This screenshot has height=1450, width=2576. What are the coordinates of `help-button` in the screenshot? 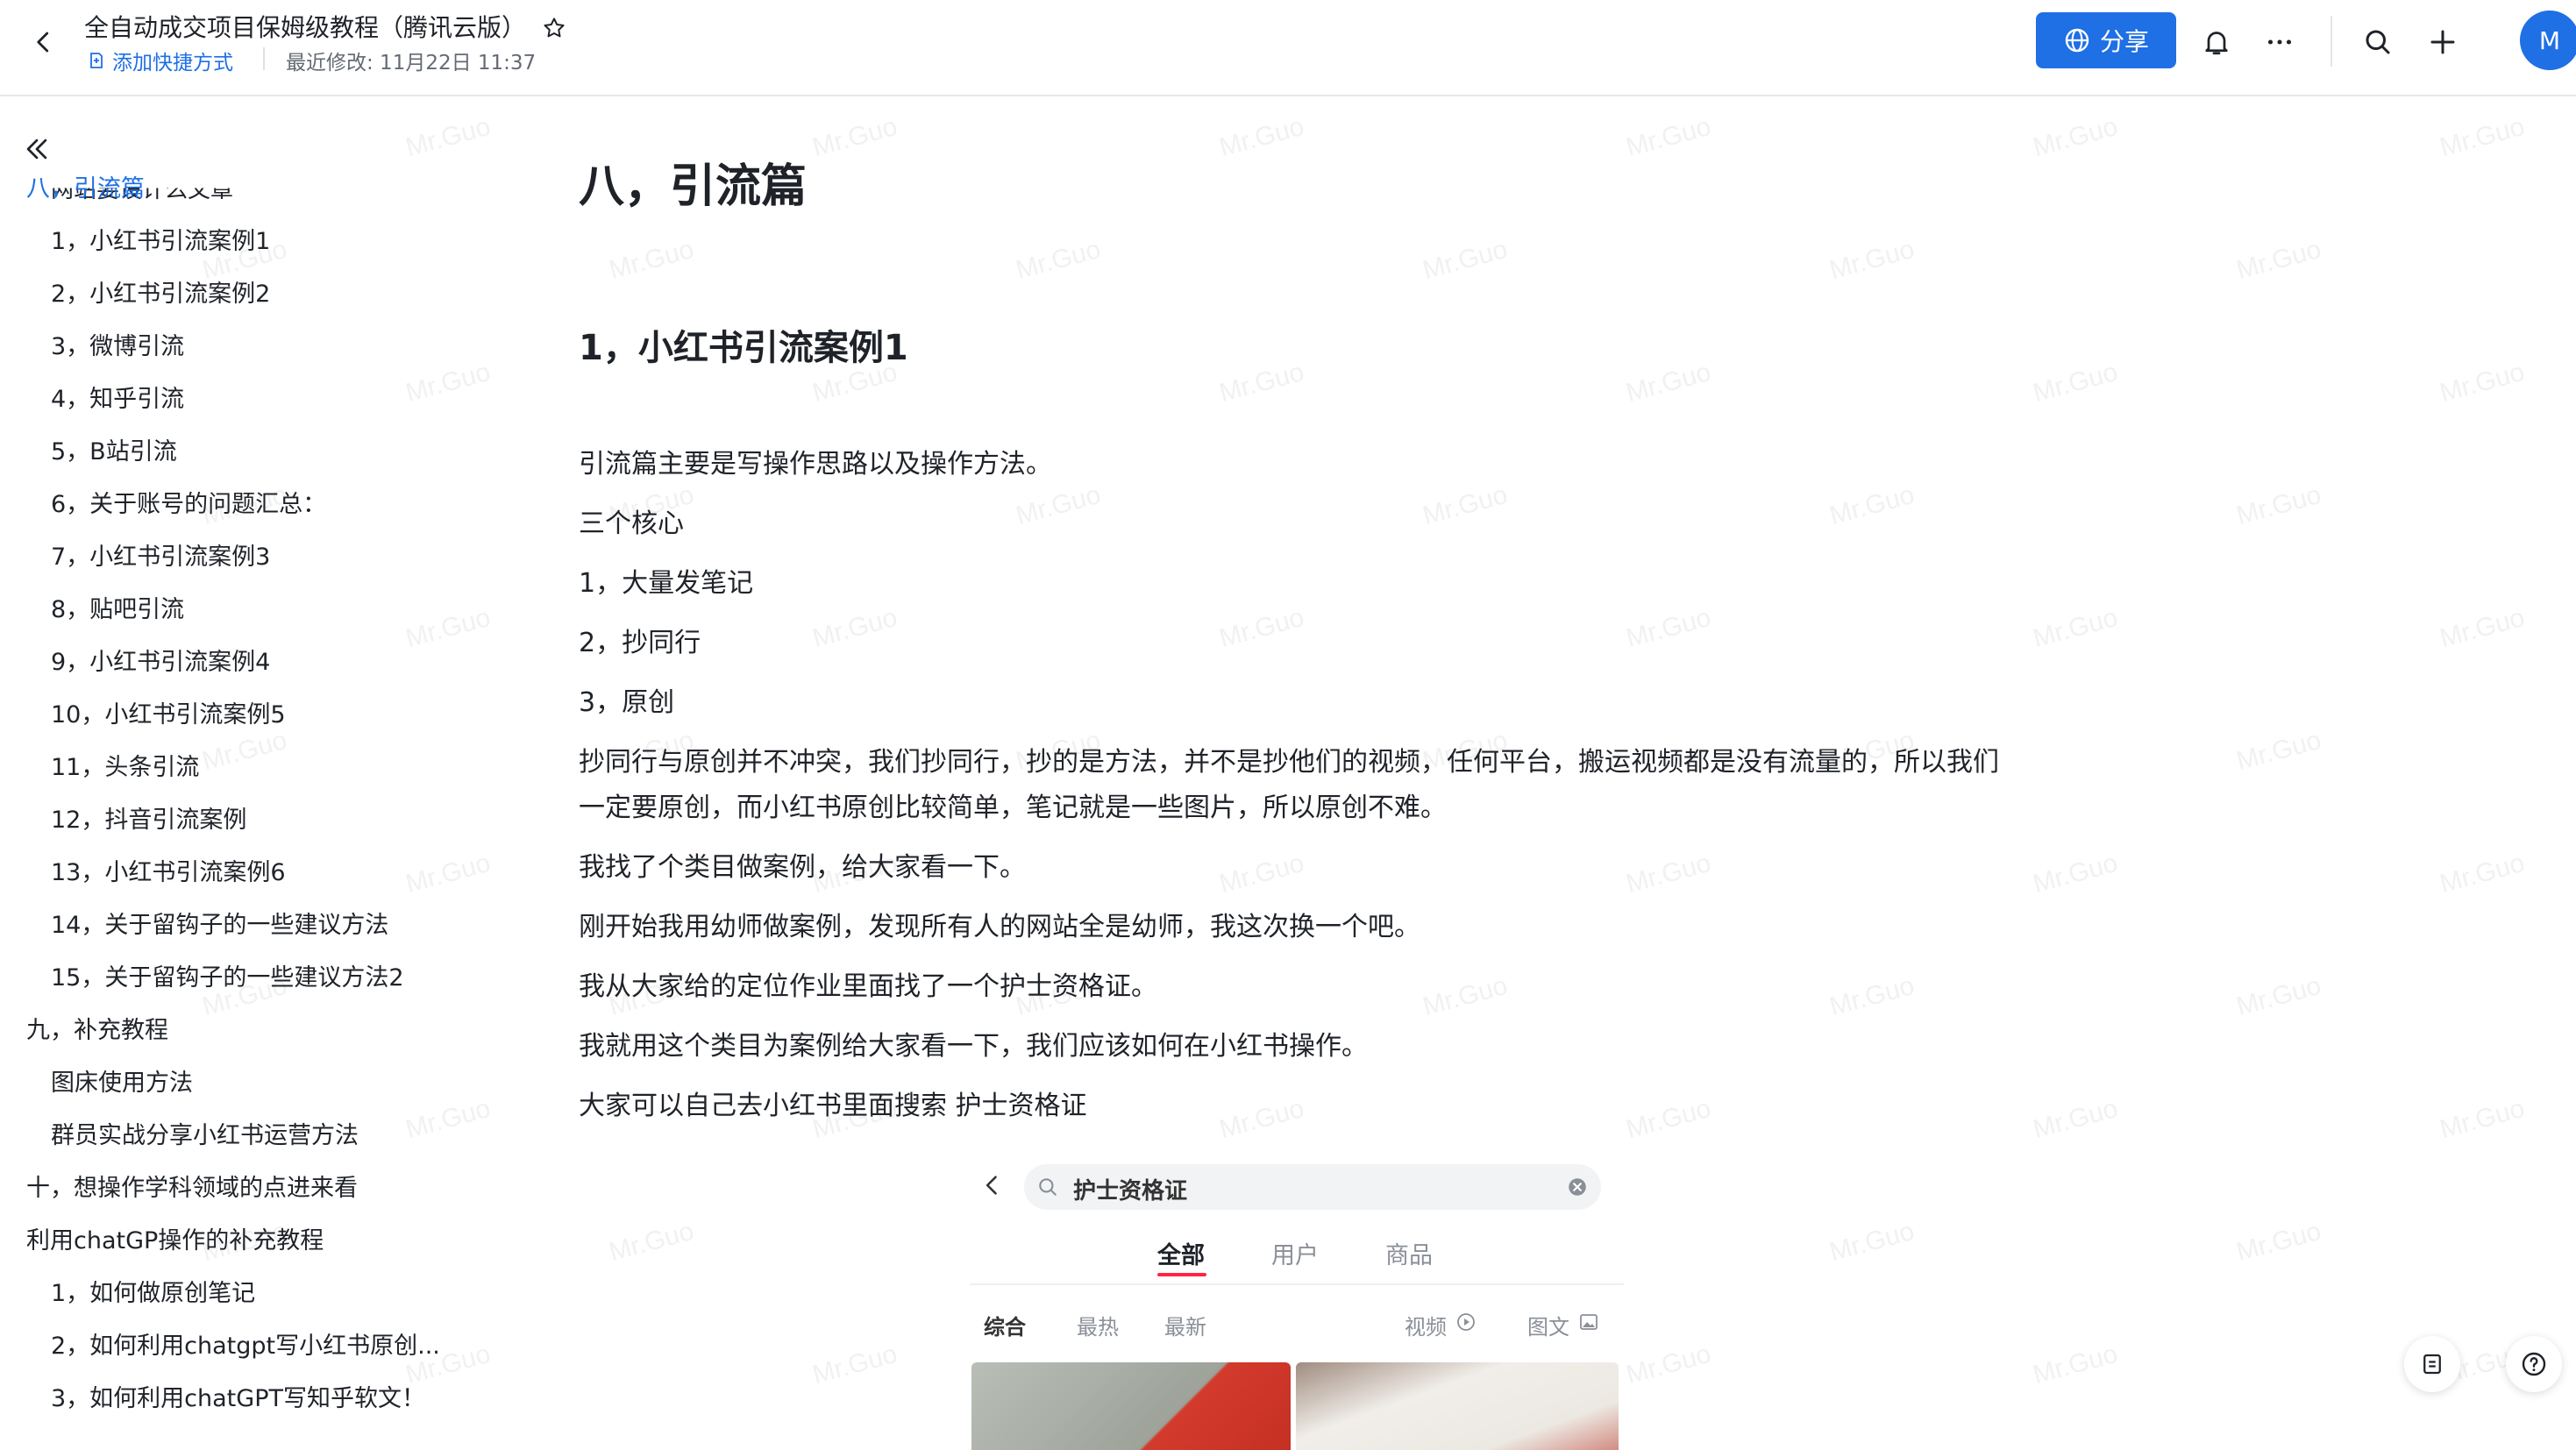 It's located at (2534, 1364).